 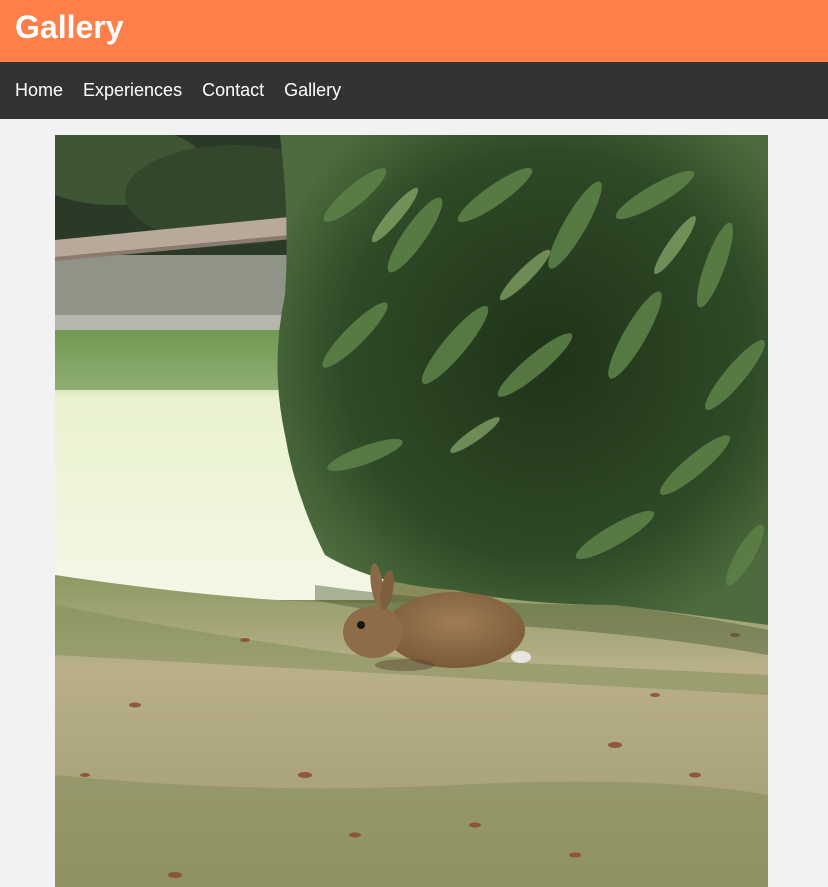 What do you see at coordinates (414, 31) in the screenshot?
I see `site-header: Gallery` at bounding box center [414, 31].